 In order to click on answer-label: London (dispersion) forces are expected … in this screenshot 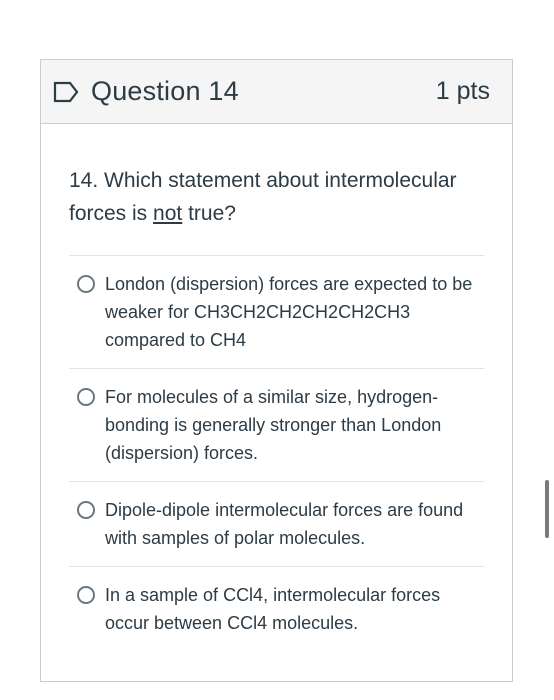, I will do `click(289, 312)`.